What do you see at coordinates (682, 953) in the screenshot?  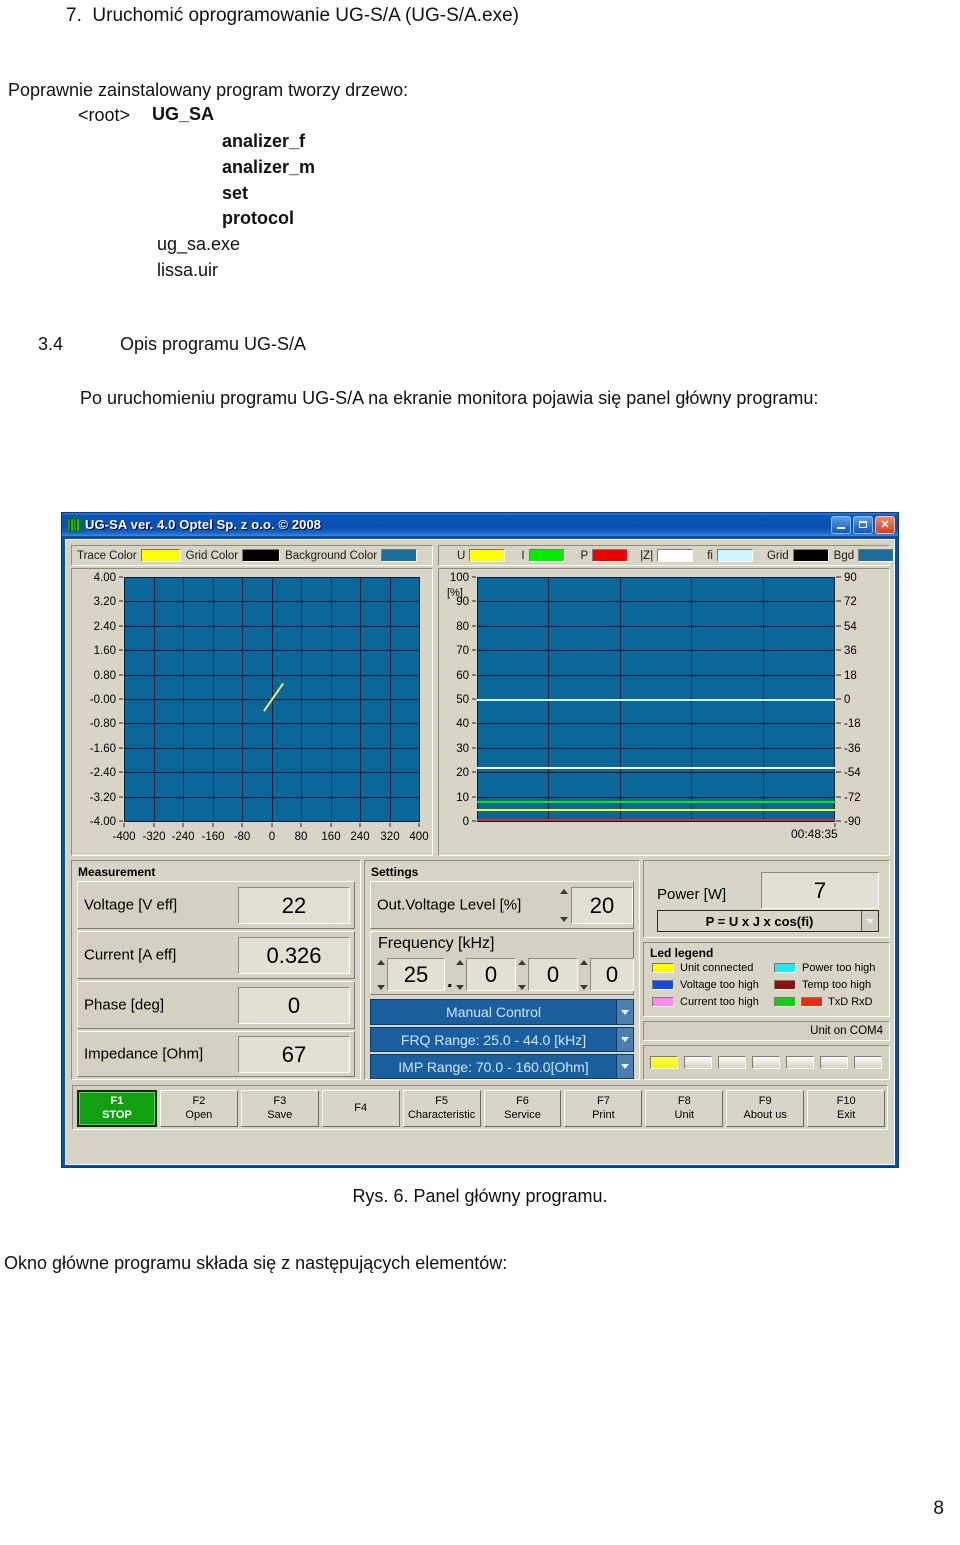 I see `led-legend-title: Led legend` at bounding box center [682, 953].